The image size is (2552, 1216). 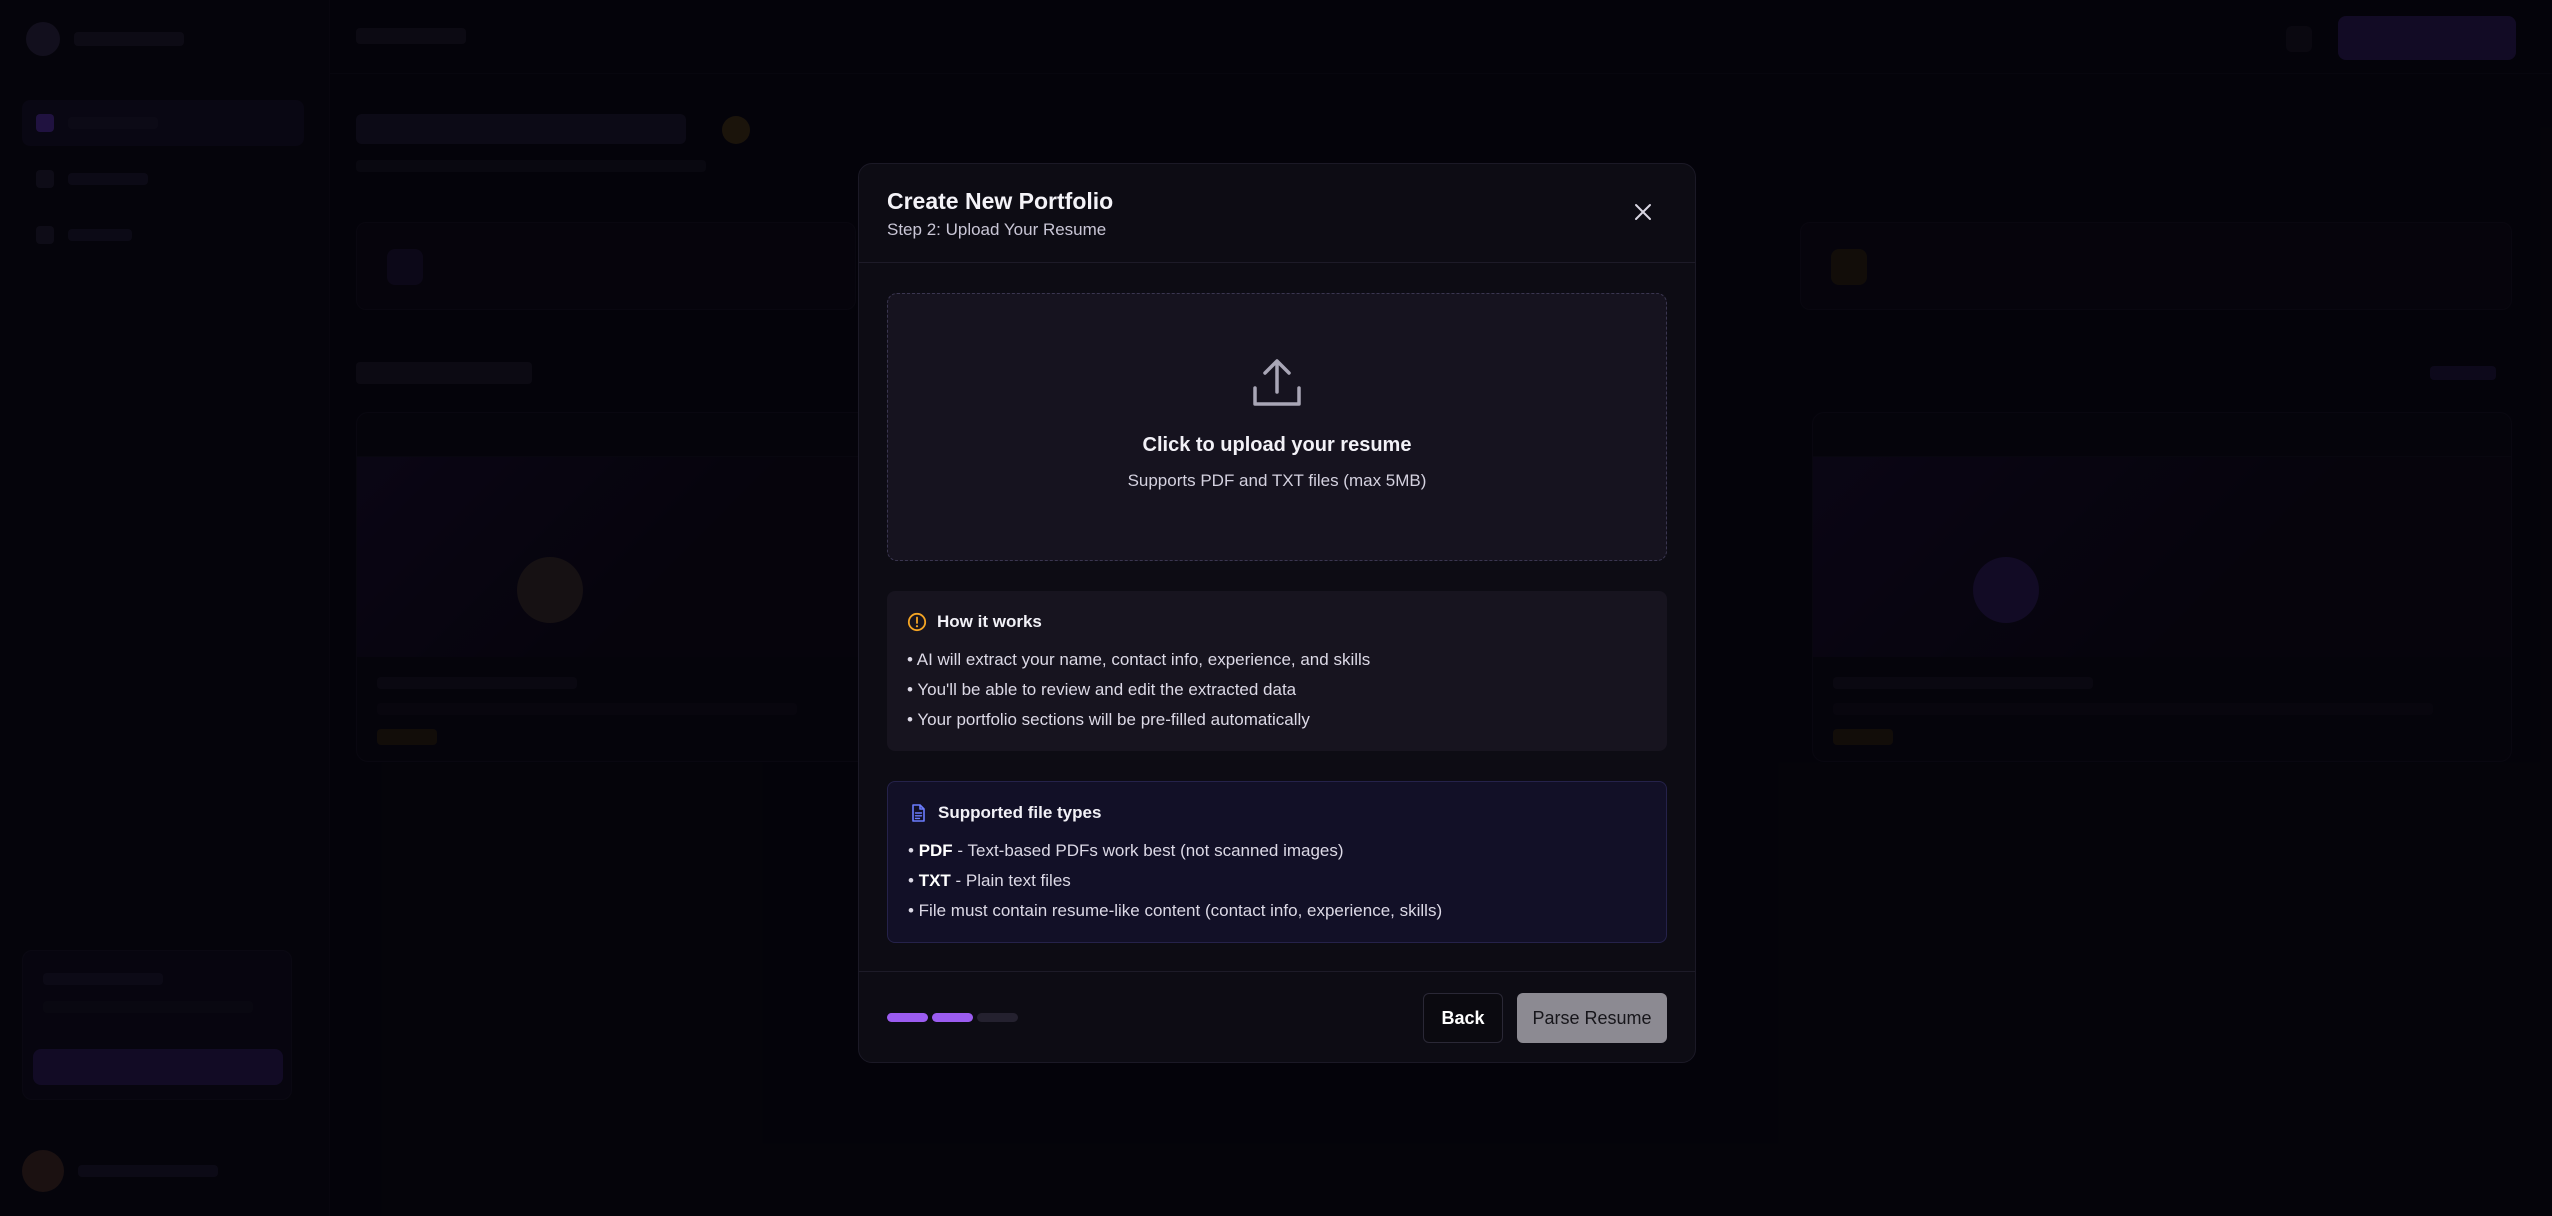 I want to click on parse-resume-button: Parse Resume, so click(x=1592, y=1018).